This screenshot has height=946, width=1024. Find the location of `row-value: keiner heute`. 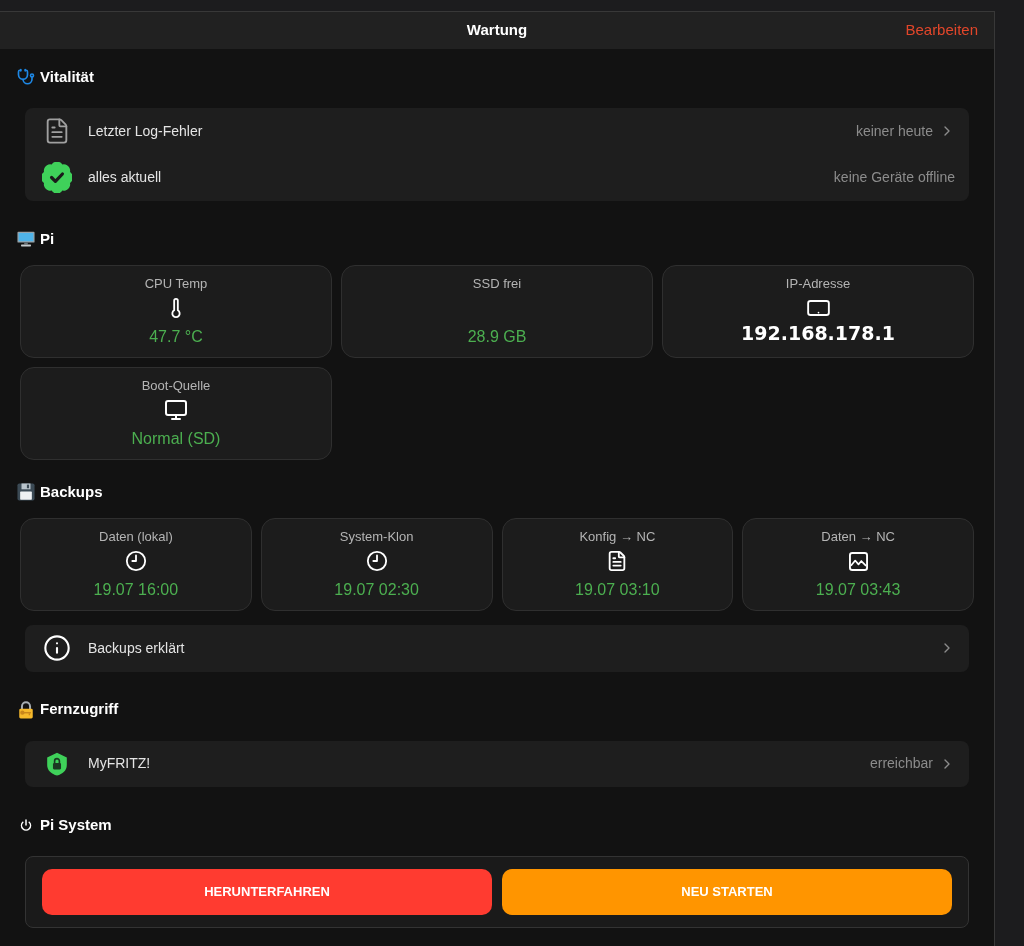

row-value: keiner heute is located at coordinates (894, 131).